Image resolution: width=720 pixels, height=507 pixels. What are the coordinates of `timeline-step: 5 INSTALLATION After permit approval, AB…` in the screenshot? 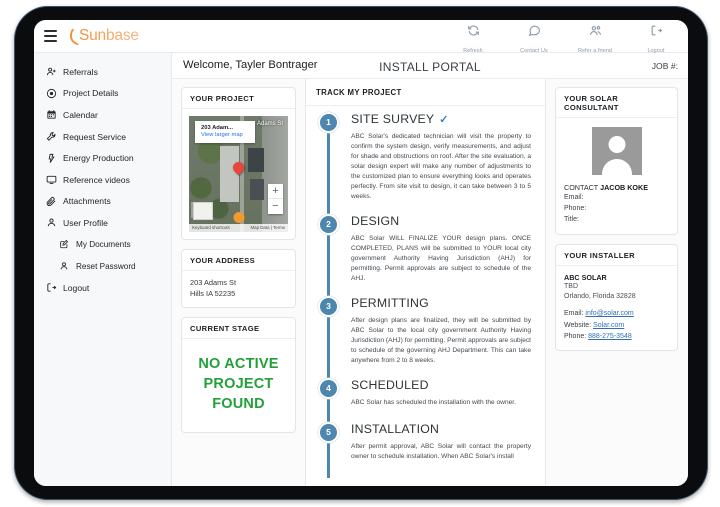 It's located at (425, 442).